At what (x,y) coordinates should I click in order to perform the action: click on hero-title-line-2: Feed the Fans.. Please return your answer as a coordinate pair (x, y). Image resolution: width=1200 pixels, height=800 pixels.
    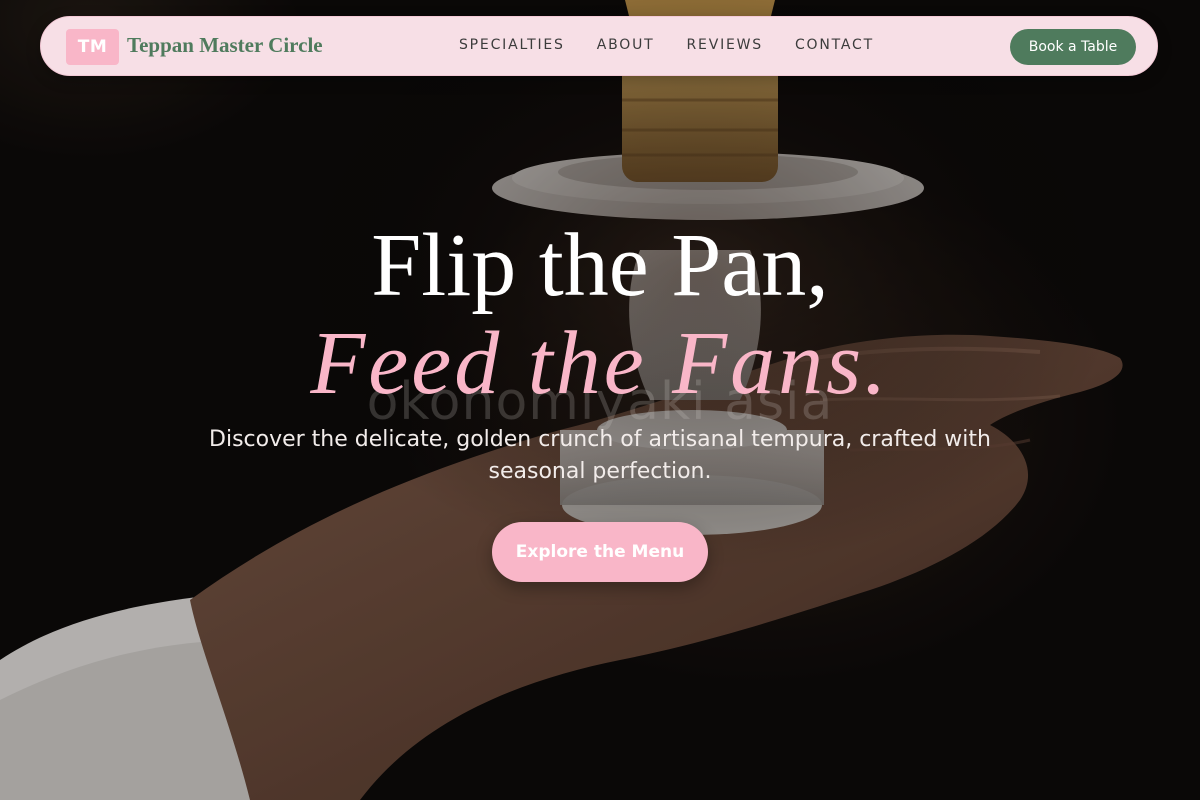
    Looking at the image, I should click on (600, 363).